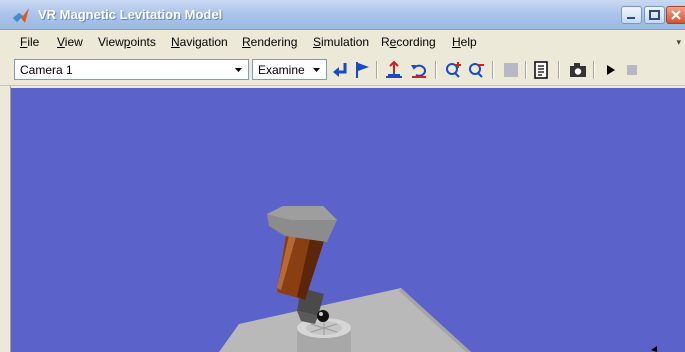  I want to click on window-title: VR Magnetic Levitation Model, so click(130, 14).